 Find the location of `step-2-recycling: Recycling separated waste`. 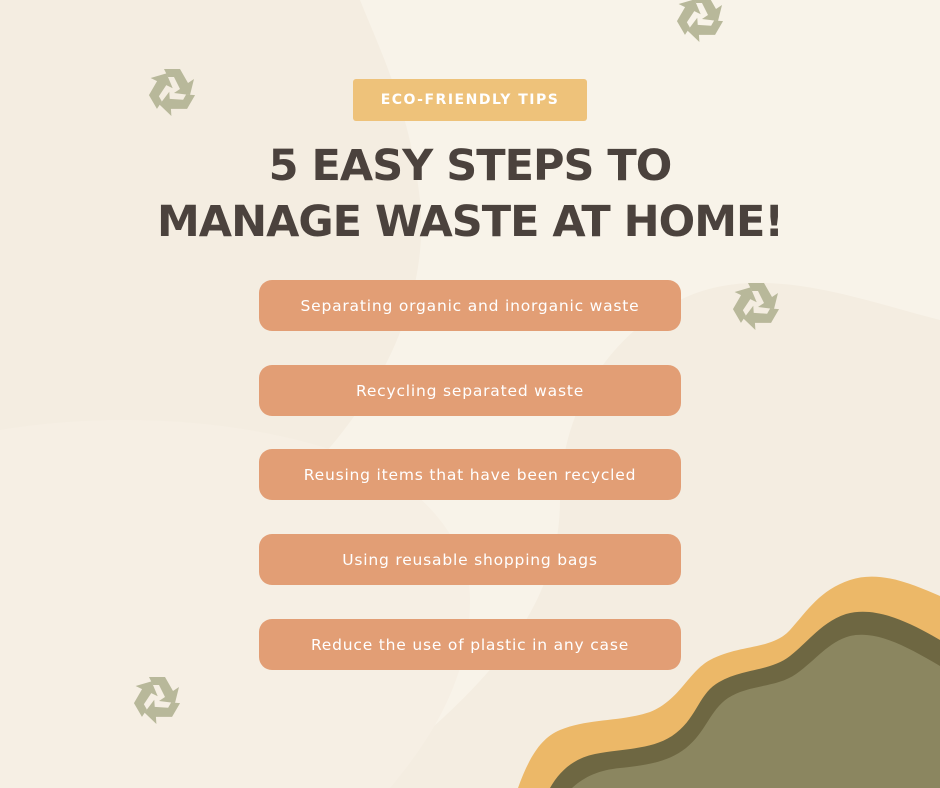

step-2-recycling: Recycling separated waste is located at coordinates (470, 390).